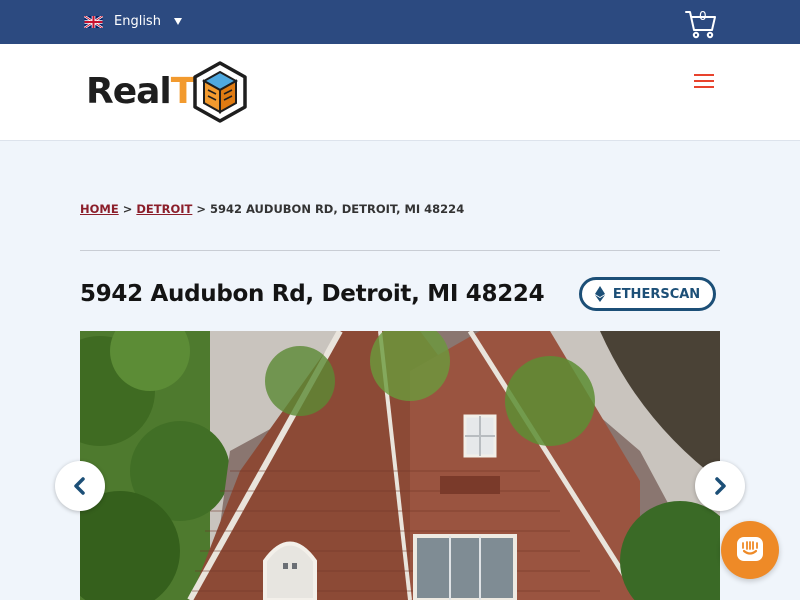 This screenshot has width=800, height=600. I want to click on logo-text-main: Real, so click(129, 91).